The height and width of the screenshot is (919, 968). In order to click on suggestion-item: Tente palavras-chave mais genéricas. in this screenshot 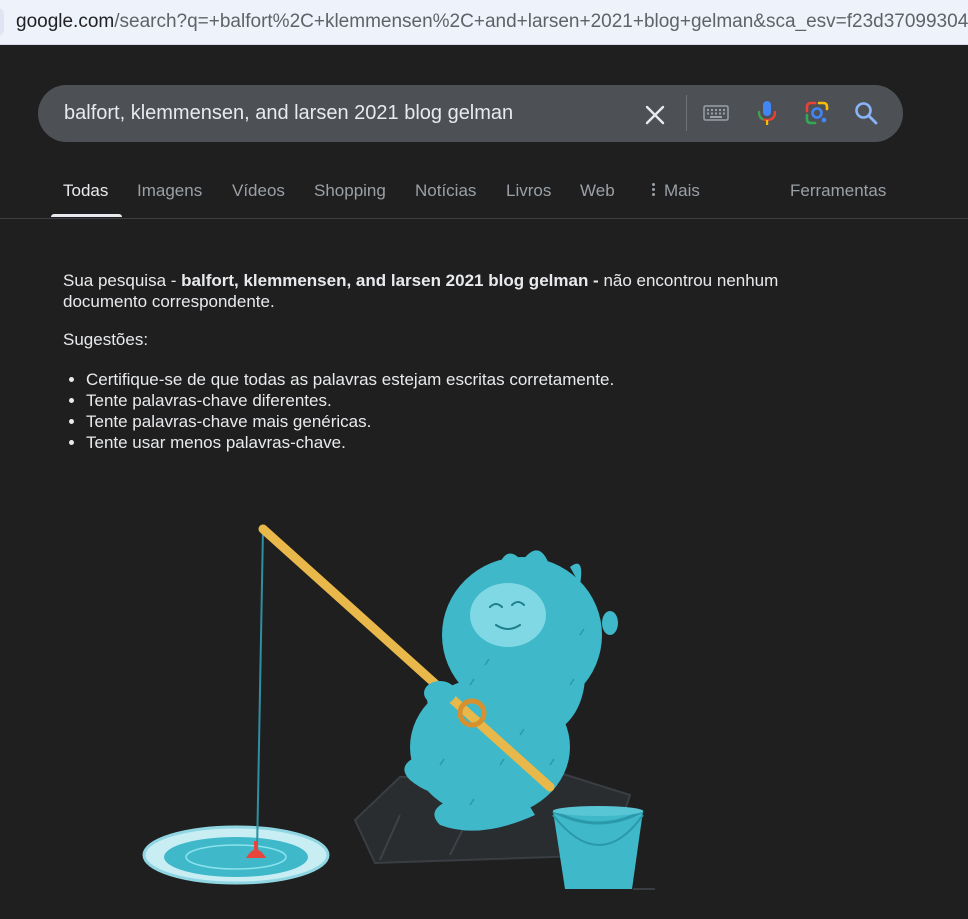, I will do `click(350, 421)`.